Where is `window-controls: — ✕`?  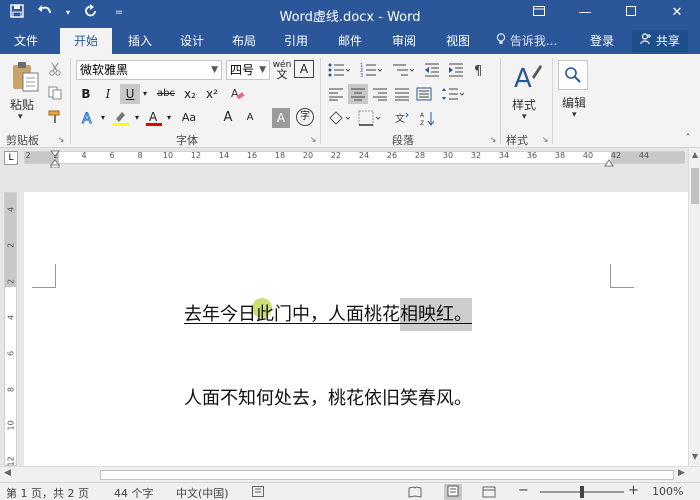 window-controls: — ✕ is located at coordinates (608, 14).